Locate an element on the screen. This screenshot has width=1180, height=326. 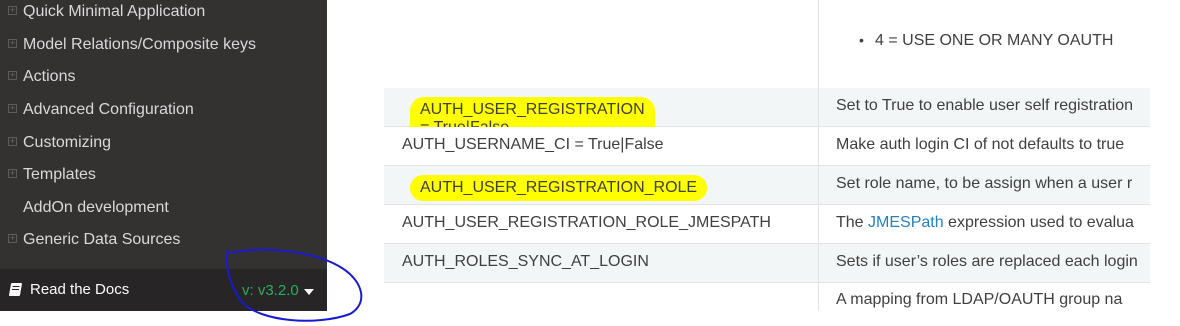
sidebar-item-label: AddOn development is located at coordinates (96, 207).